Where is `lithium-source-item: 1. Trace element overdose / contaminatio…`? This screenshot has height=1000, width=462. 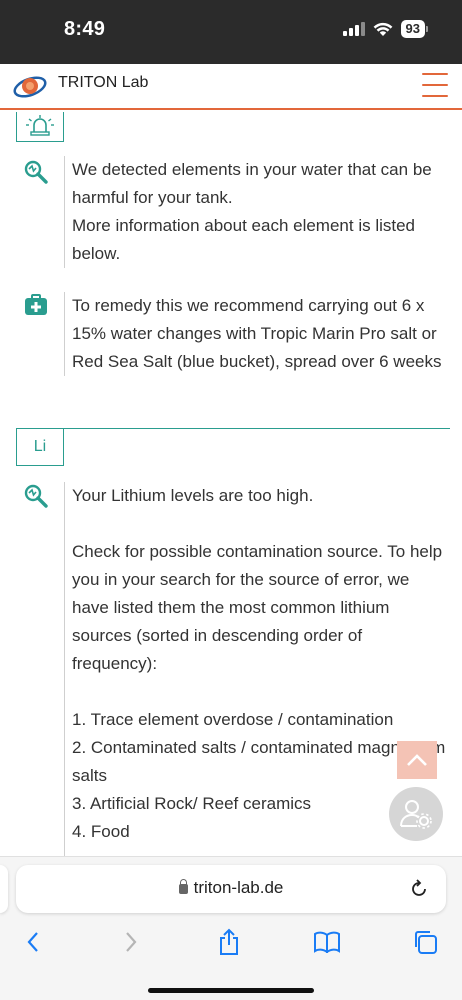 lithium-source-item: 1. Trace element overdose / contaminatio… is located at coordinates (233, 719).